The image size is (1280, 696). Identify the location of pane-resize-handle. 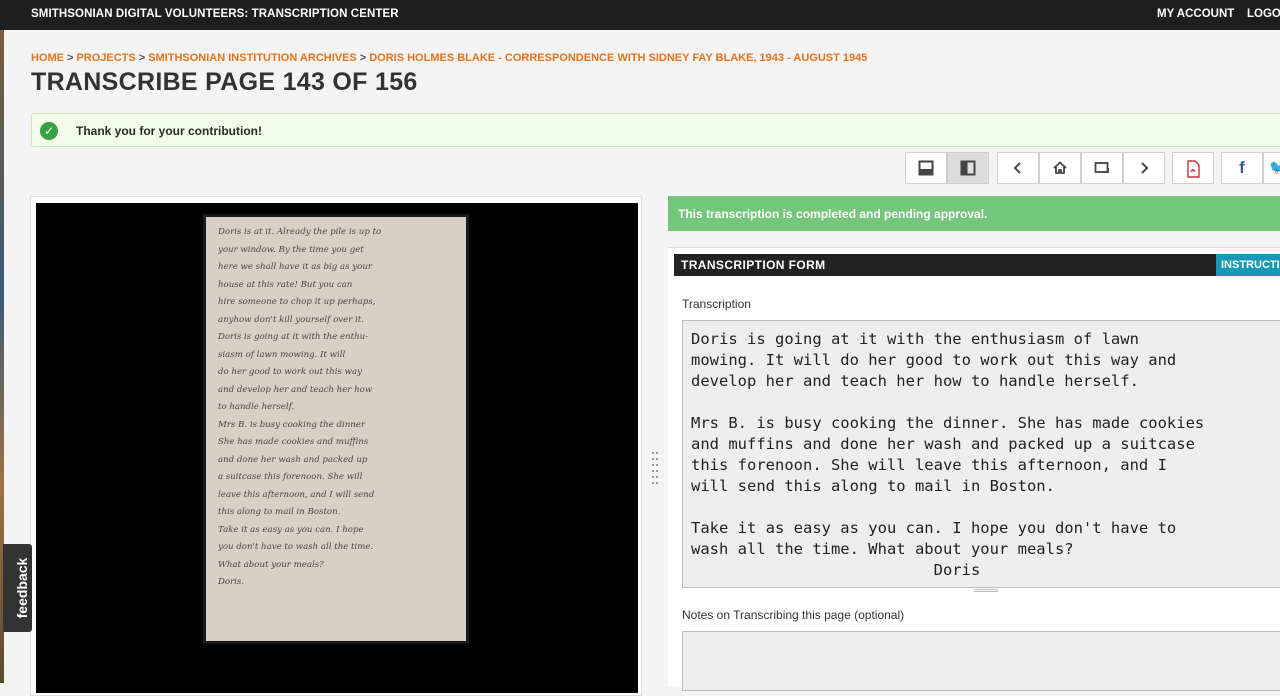
(655, 467).